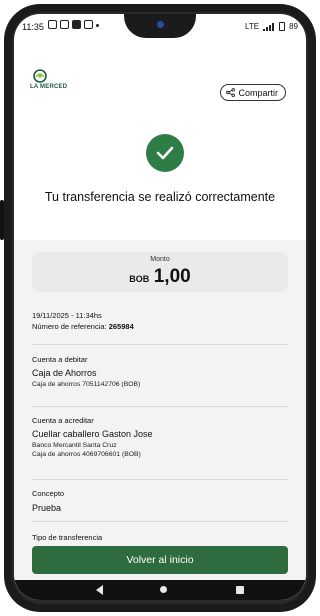 The image size is (320, 616). Describe the element at coordinates (74, 445) in the screenshot. I see `credit-bank-name: Banco Mercantil Santa Cruz` at that location.